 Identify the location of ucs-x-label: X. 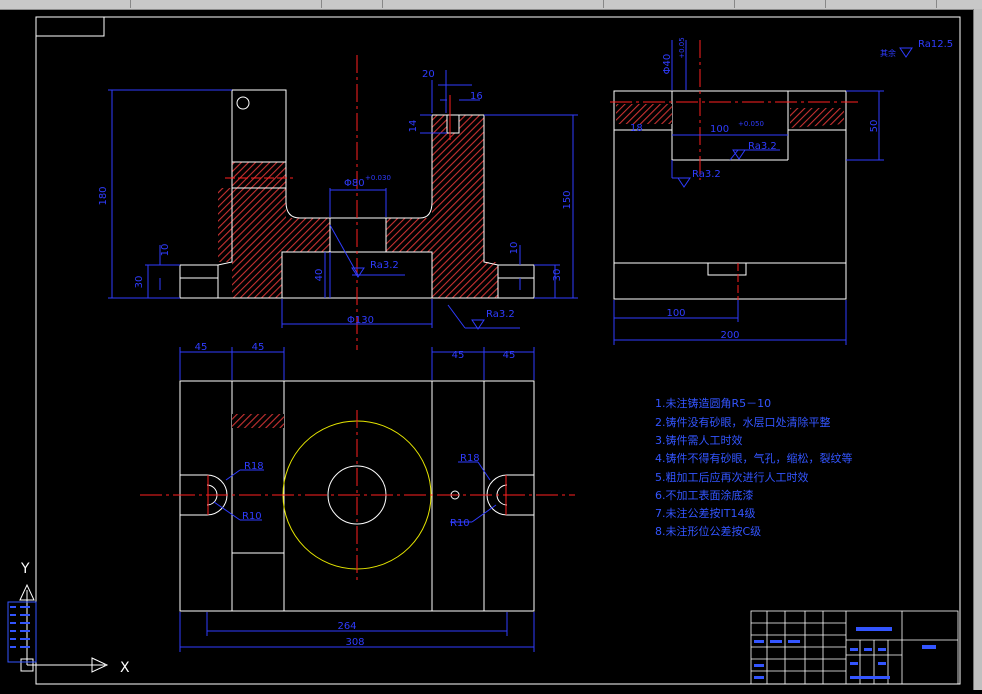
(125, 668).